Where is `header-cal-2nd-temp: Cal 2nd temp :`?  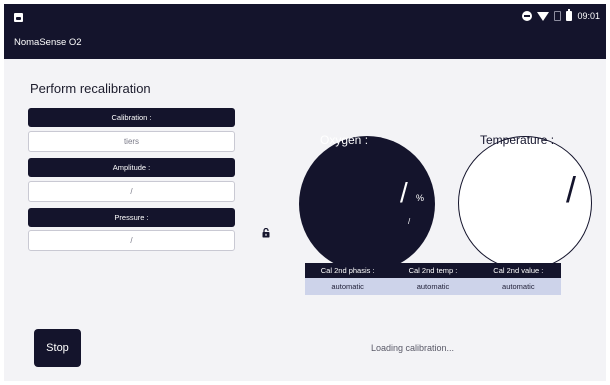
header-cal-2nd-temp: Cal 2nd temp : is located at coordinates (433, 270).